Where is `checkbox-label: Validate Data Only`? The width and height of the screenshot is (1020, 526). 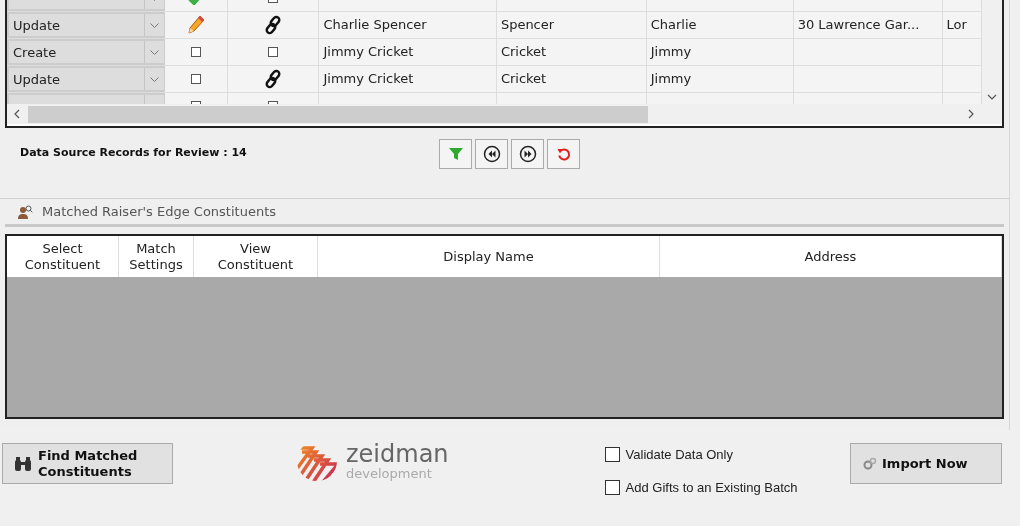 checkbox-label: Validate Data Only is located at coordinates (679, 455).